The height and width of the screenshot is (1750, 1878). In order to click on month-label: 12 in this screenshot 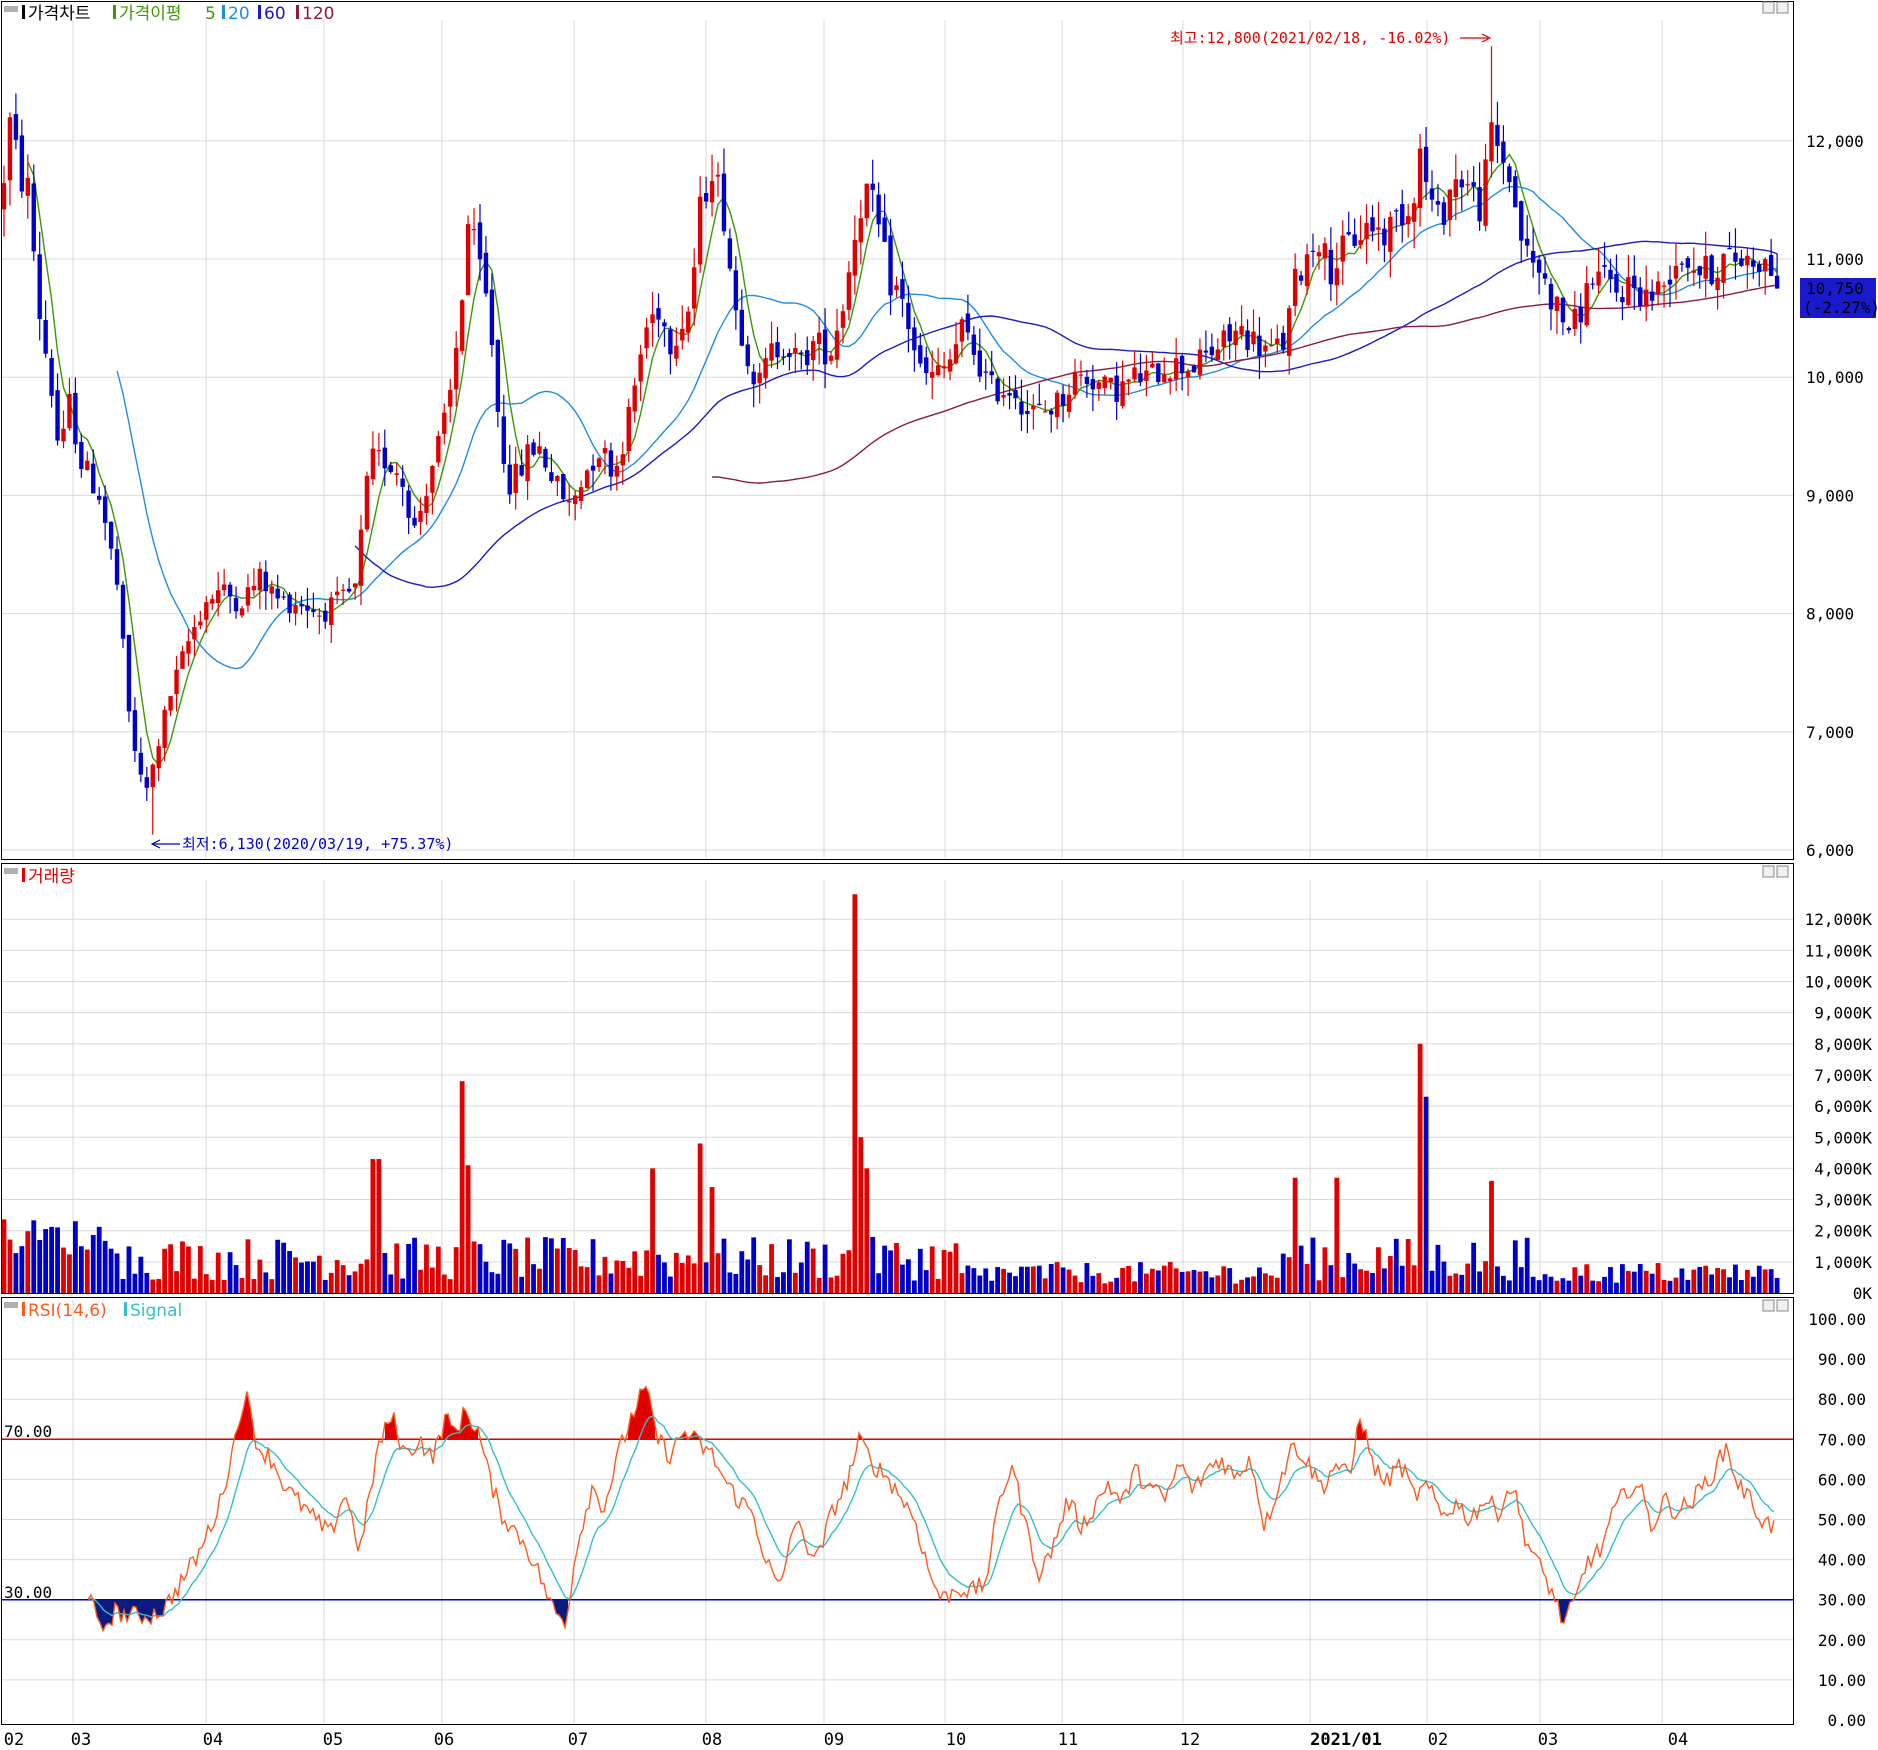, I will do `click(1190, 1740)`.